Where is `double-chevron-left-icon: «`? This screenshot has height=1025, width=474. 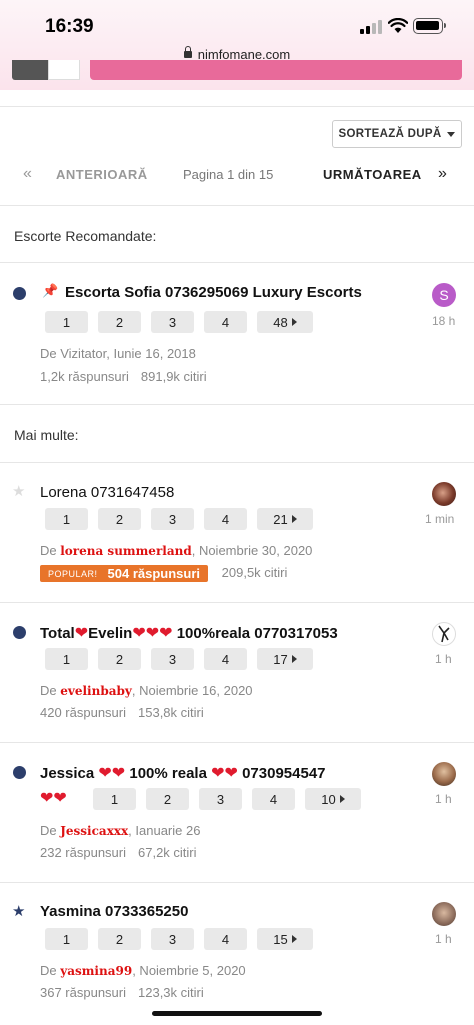
double-chevron-left-icon: « is located at coordinates (27, 174).